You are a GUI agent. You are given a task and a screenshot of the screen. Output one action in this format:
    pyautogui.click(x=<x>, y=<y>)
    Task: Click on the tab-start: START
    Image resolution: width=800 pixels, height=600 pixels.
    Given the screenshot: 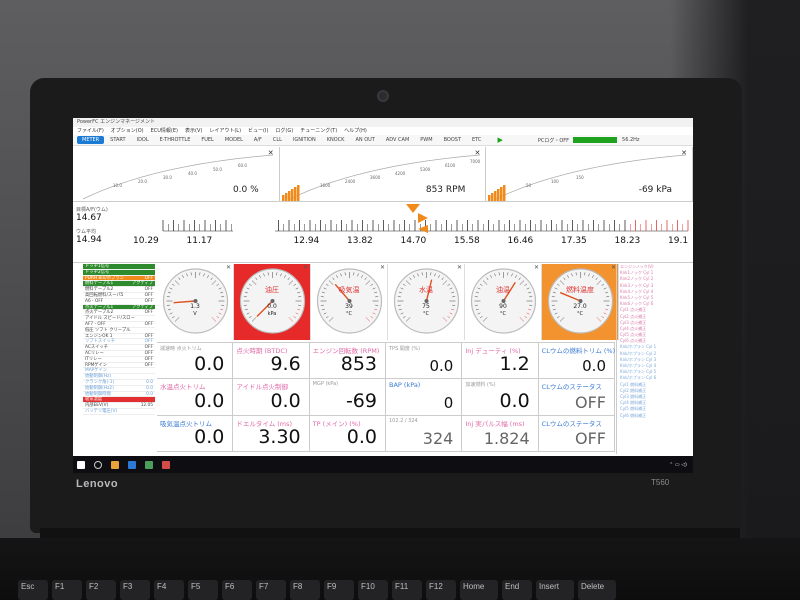 What is the action you would take?
    pyautogui.click(x=117, y=140)
    